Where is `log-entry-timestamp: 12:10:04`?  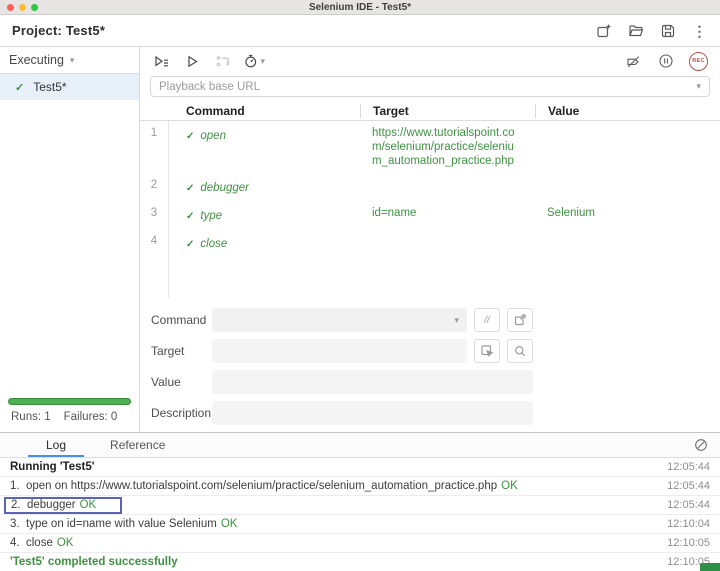
log-entry-timestamp: 12:10:04 is located at coordinates (688, 524).